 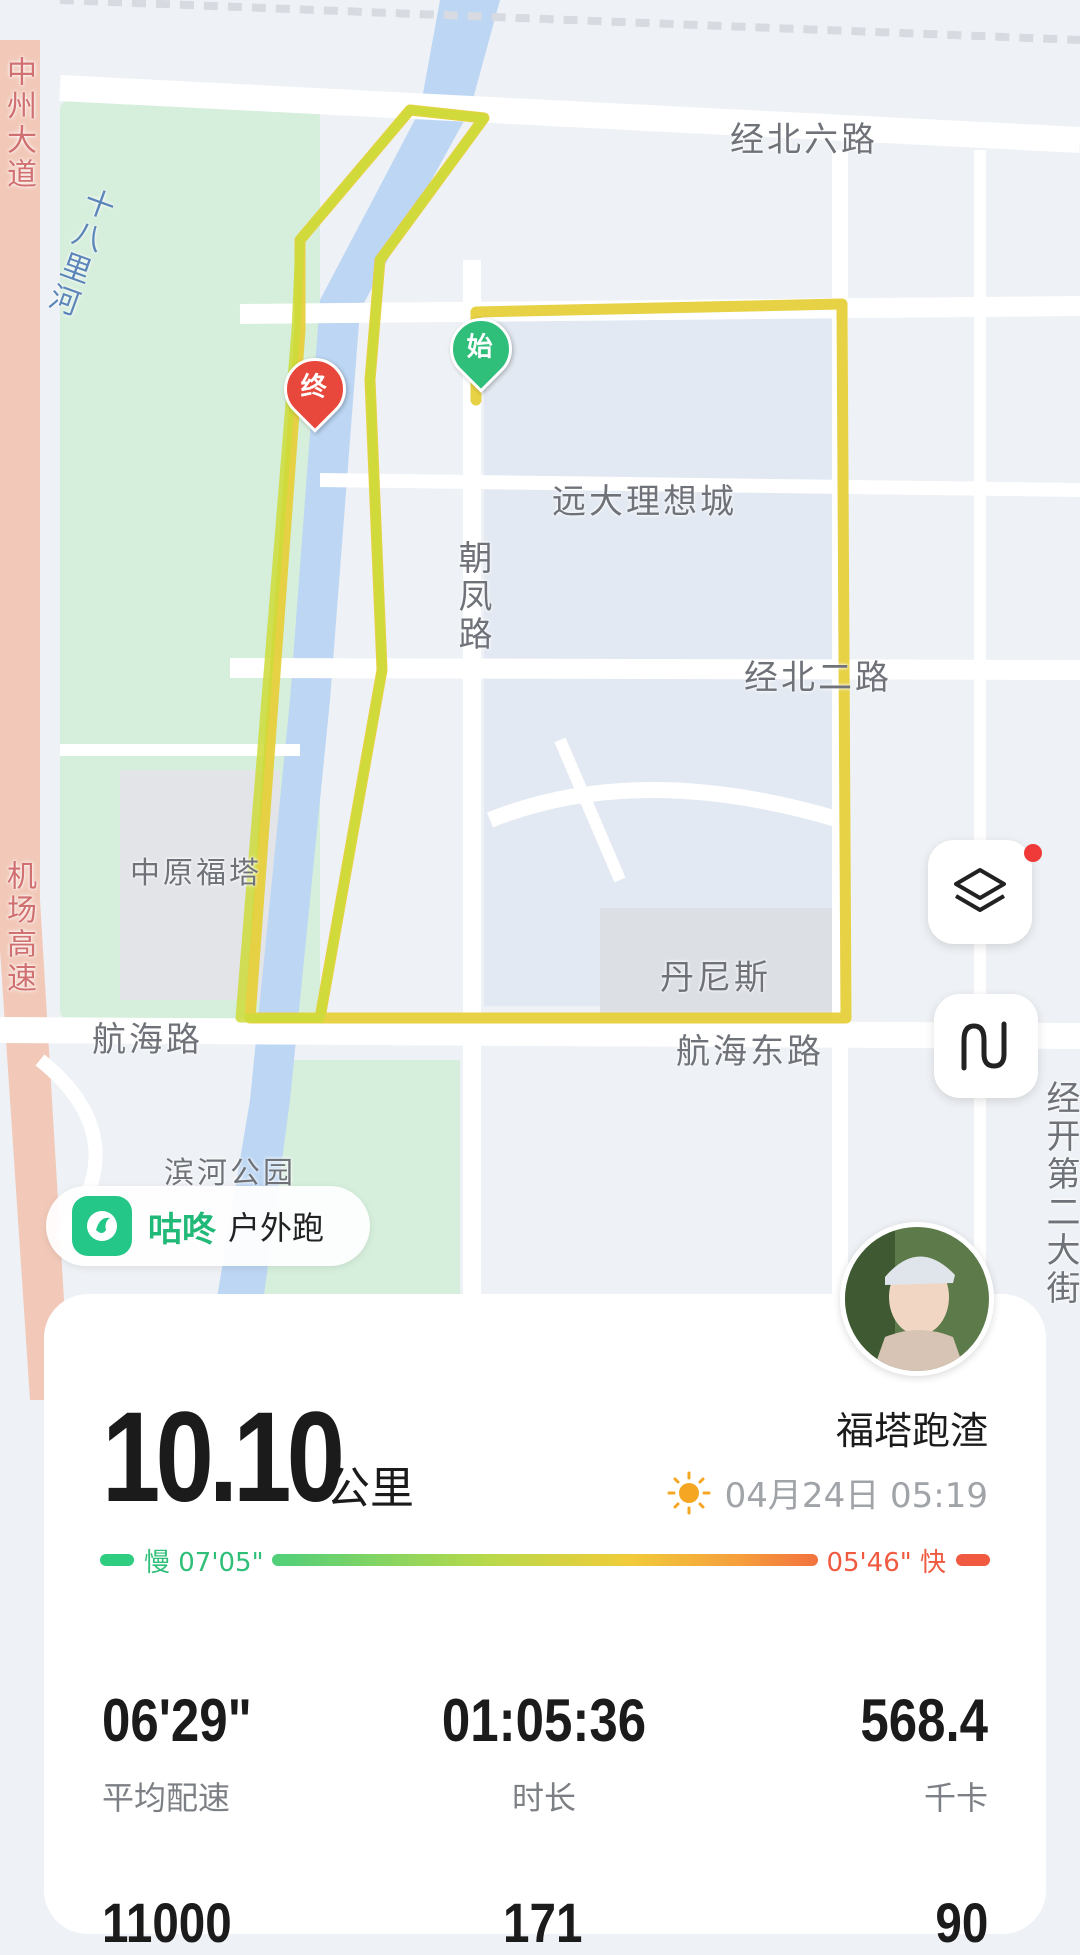 What do you see at coordinates (838, 1752) in the screenshot?
I see `stat-calories: 568.4 千卡` at bounding box center [838, 1752].